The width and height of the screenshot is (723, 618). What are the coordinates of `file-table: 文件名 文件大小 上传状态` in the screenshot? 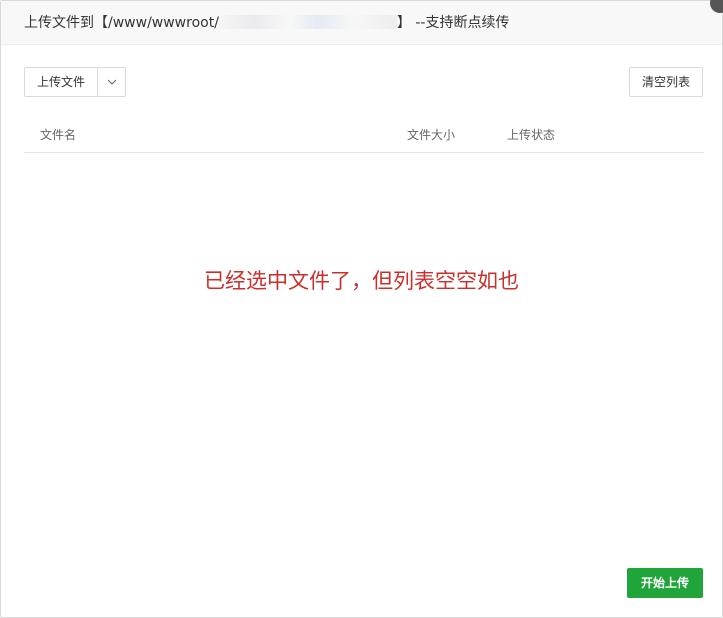 It's located at (364, 136).